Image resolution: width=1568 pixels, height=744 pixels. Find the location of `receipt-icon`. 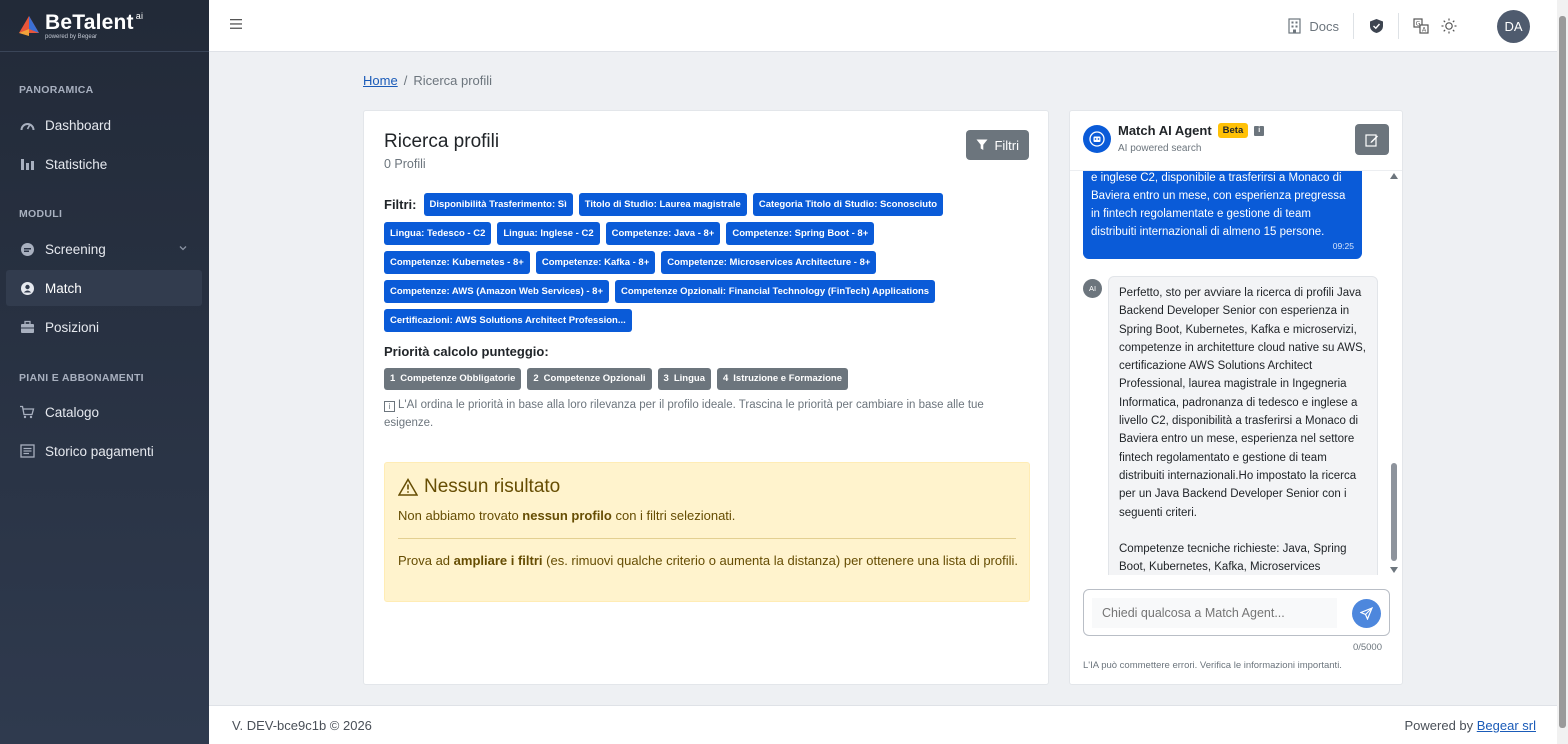

receipt-icon is located at coordinates (27, 451).